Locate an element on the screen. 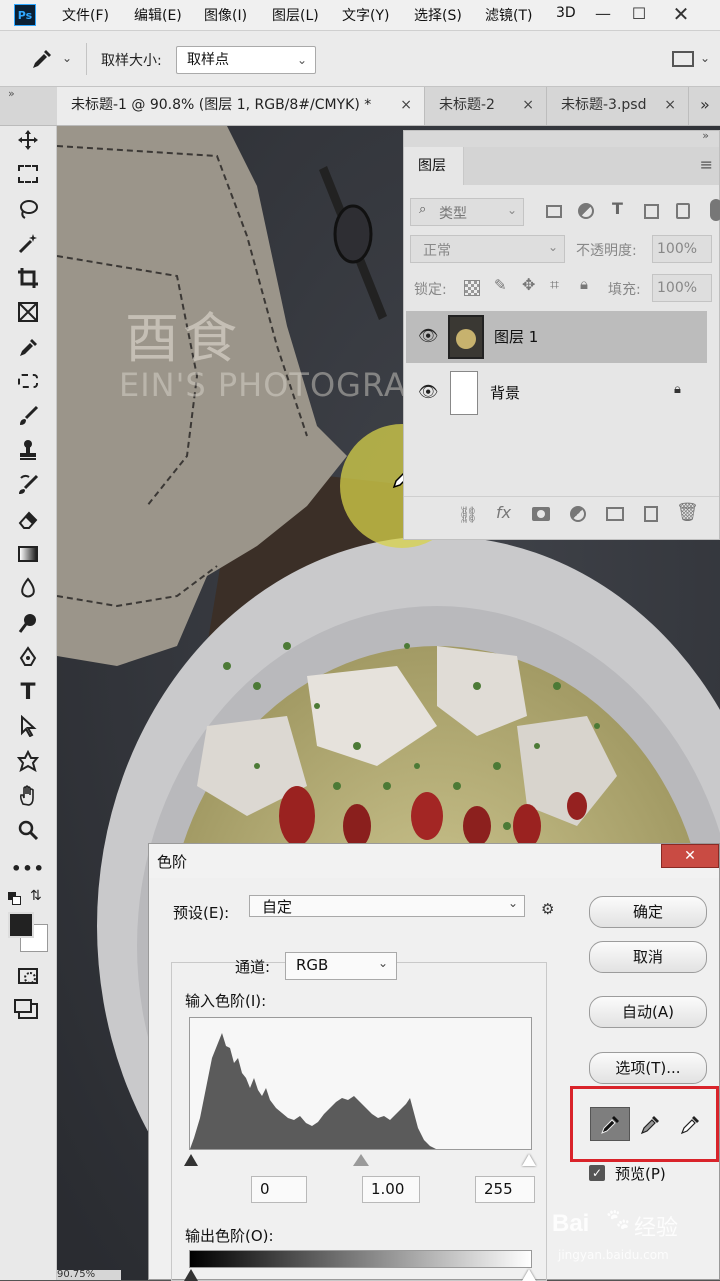  history-brush-icon is located at coordinates (28, 485).